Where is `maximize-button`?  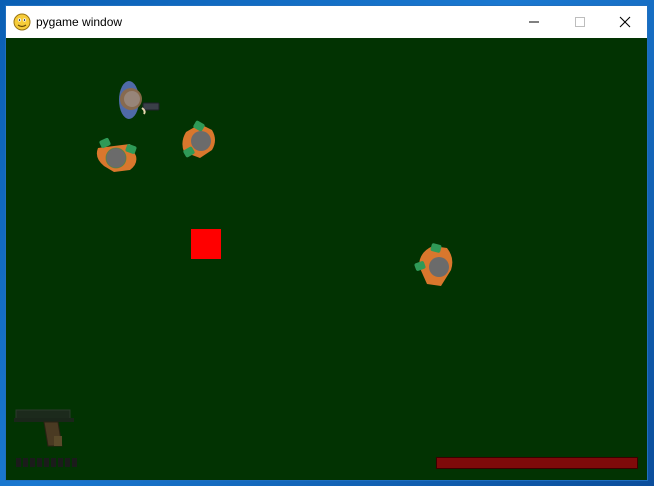 maximize-button is located at coordinates (580, 22).